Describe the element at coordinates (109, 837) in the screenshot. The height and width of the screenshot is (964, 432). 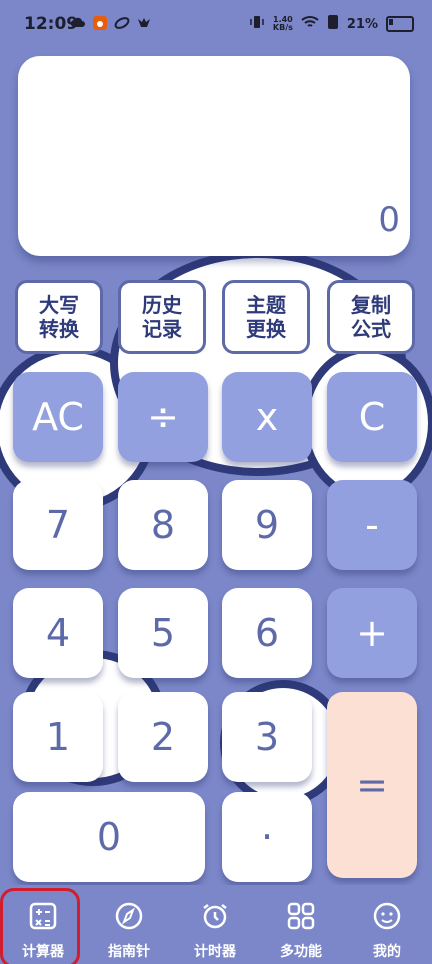
I see `digit-0-button: 0` at that location.